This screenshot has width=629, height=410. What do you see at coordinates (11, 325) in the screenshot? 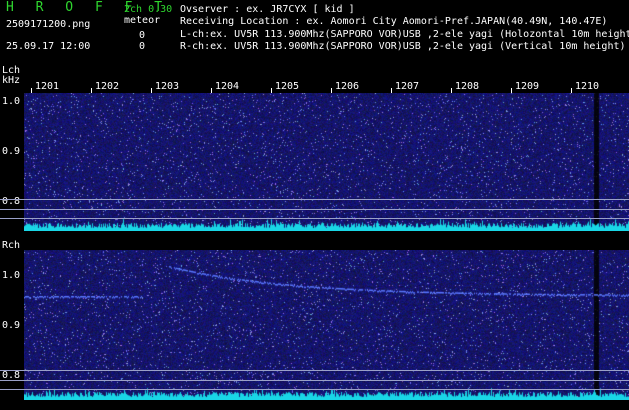
I see `rch-tick-2: 0.9` at bounding box center [11, 325].